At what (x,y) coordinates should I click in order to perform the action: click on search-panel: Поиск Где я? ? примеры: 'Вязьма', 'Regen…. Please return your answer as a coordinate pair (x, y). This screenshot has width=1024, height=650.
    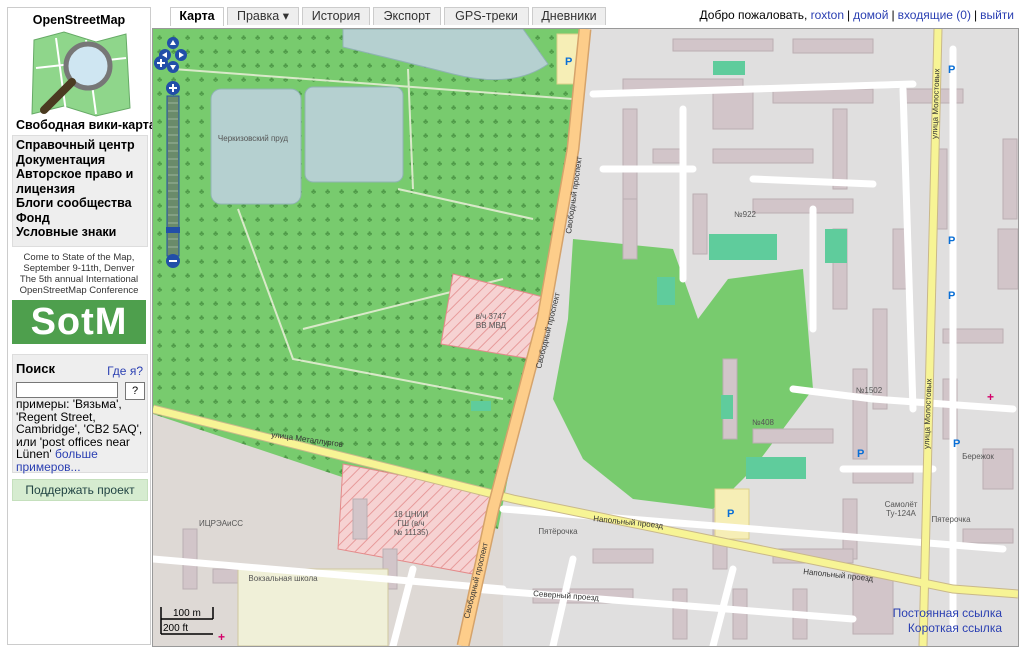
    Looking at the image, I should click on (80, 413).